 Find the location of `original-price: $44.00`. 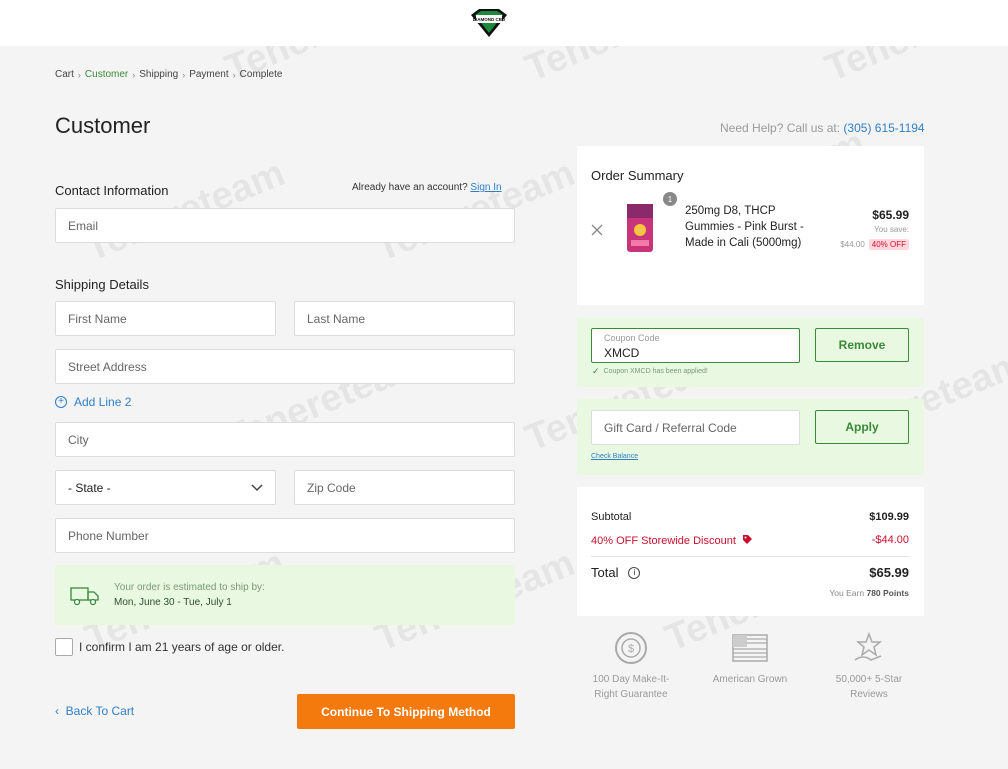

original-price: $44.00 is located at coordinates (852, 244).